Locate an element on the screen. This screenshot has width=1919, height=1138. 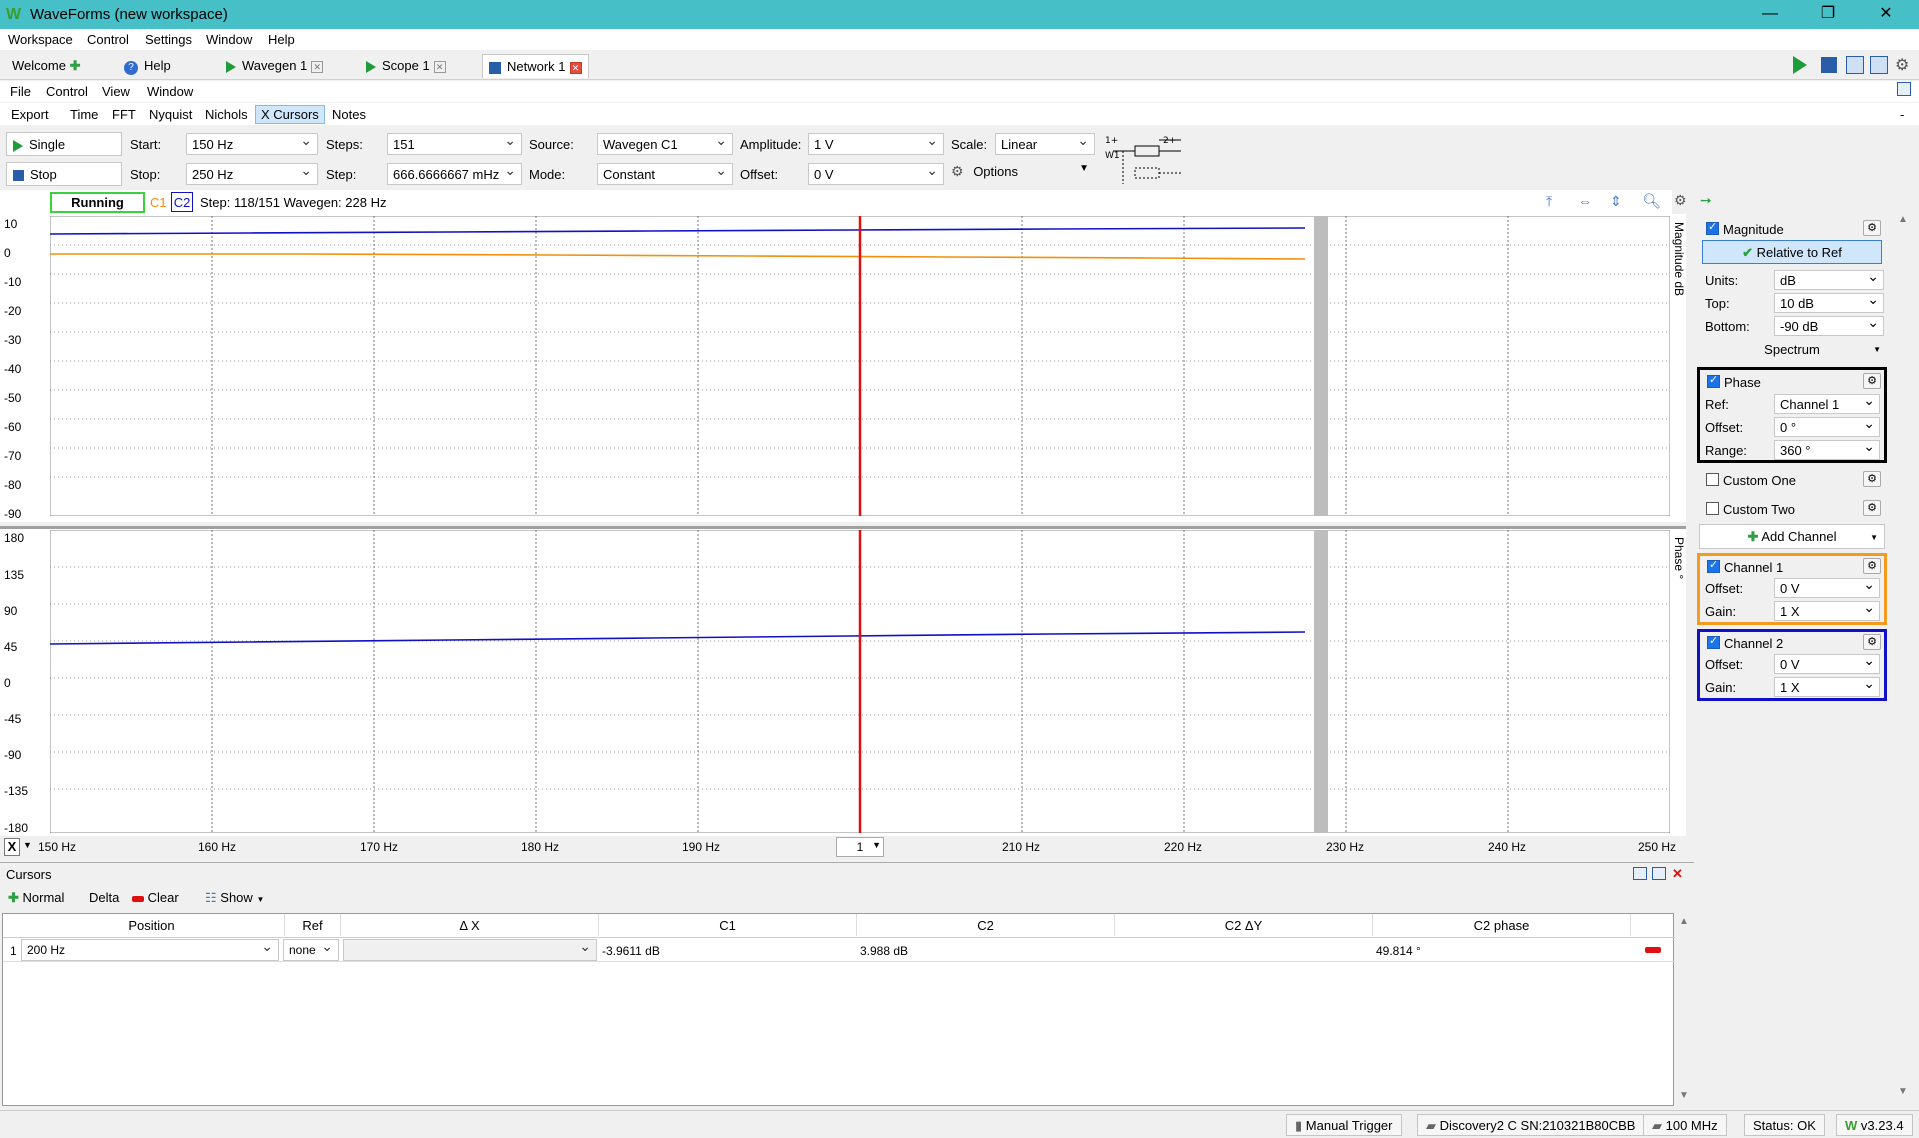
remove-cursor-icon is located at coordinates (1653, 950).